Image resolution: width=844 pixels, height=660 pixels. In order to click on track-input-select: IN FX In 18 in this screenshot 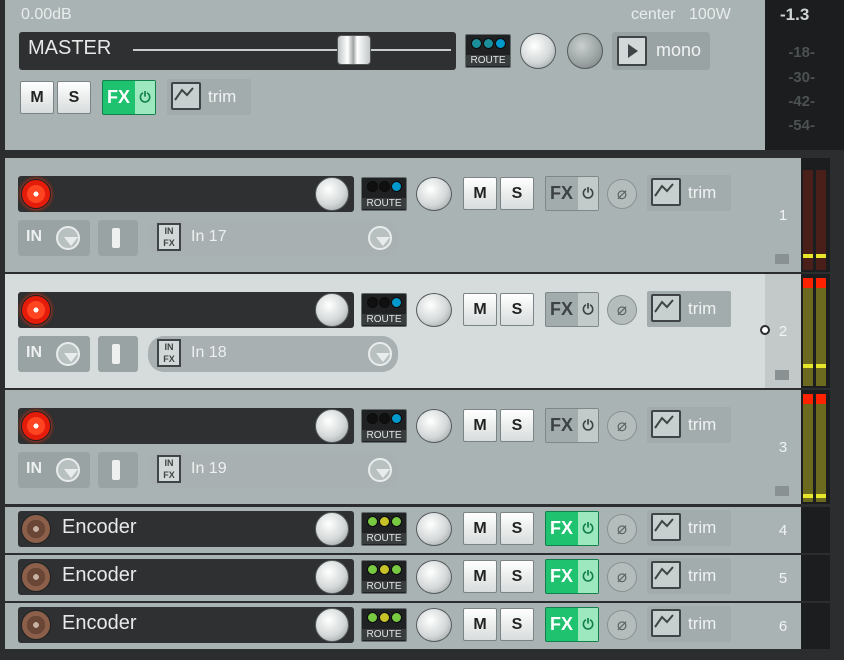, I will do `click(273, 354)`.